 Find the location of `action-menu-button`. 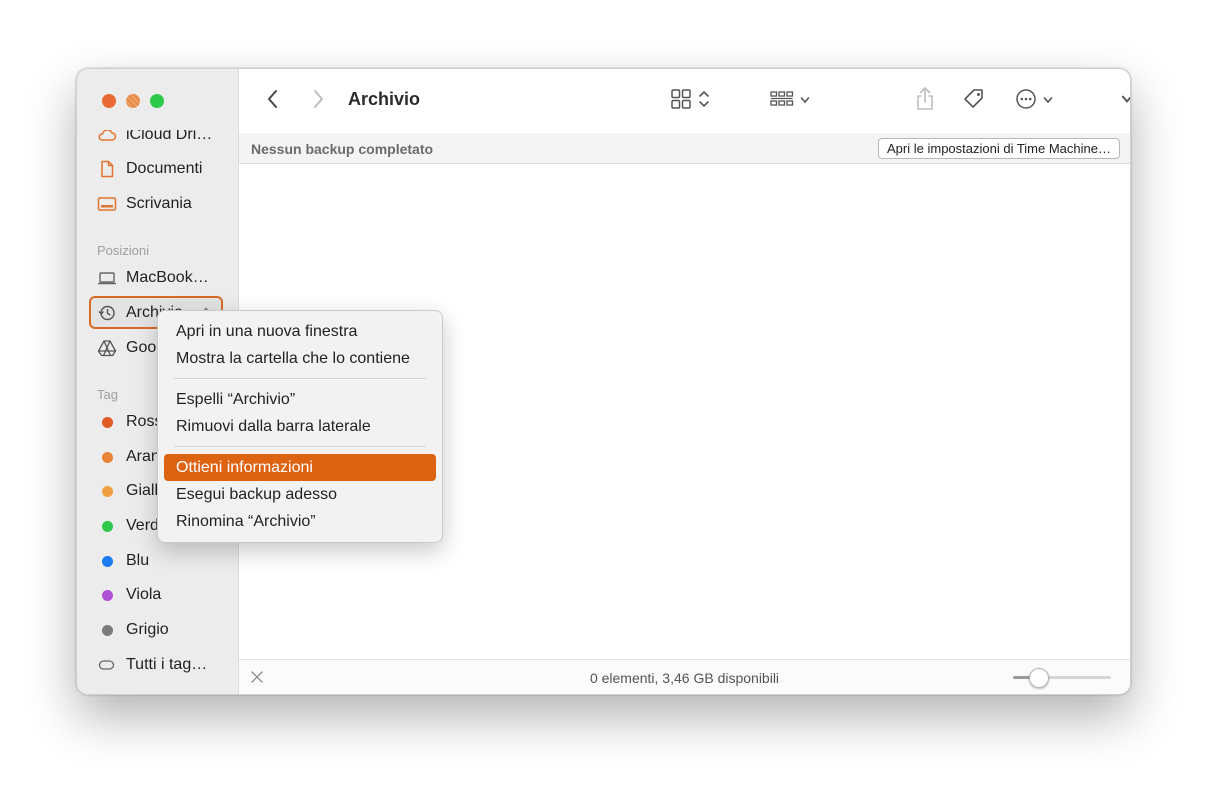

action-menu-button is located at coordinates (1034, 101).